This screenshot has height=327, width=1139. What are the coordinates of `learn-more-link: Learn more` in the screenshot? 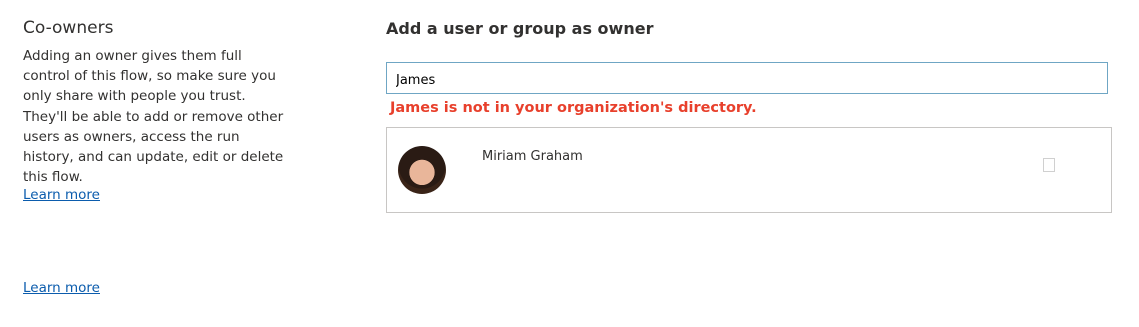 It's located at (61, 195).